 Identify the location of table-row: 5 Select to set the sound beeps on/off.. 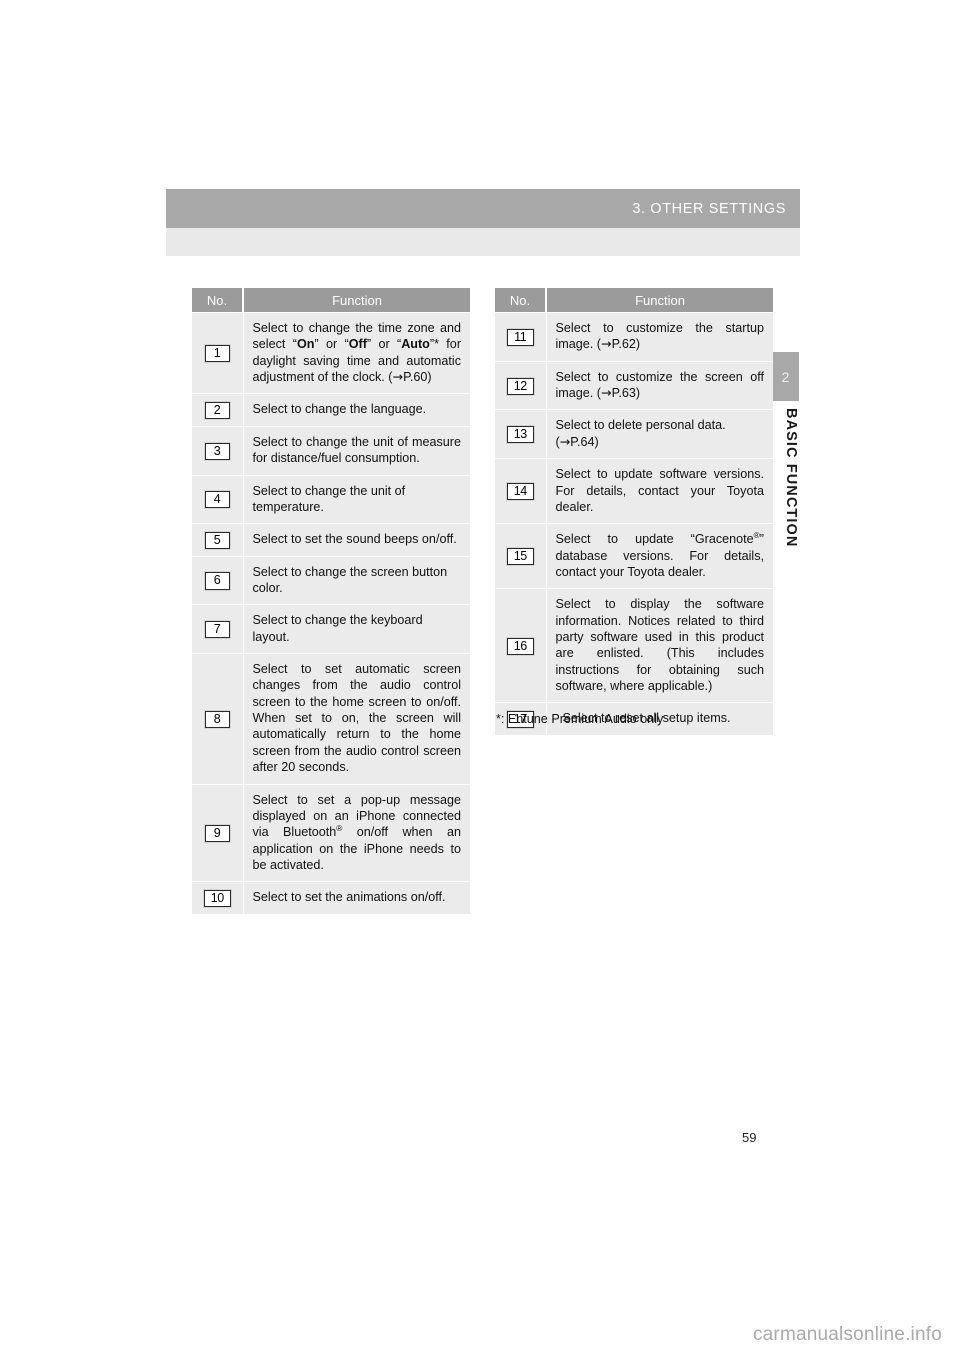
(331, 540).